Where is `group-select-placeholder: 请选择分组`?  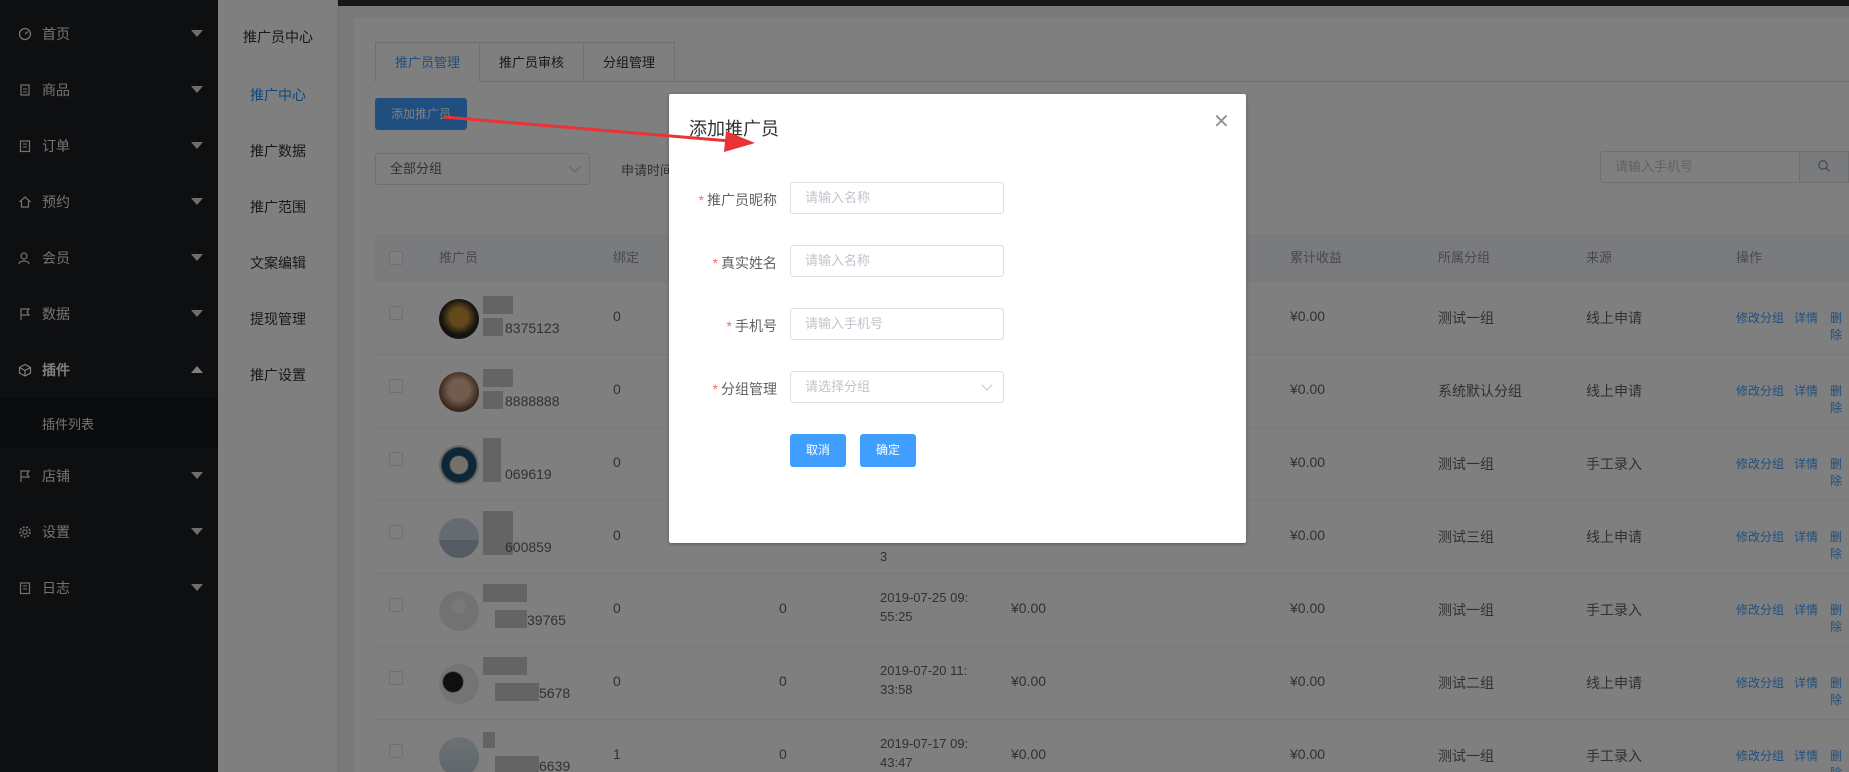 group-select-placeholder: 请选择分组 is located at coordinates (838, 386).